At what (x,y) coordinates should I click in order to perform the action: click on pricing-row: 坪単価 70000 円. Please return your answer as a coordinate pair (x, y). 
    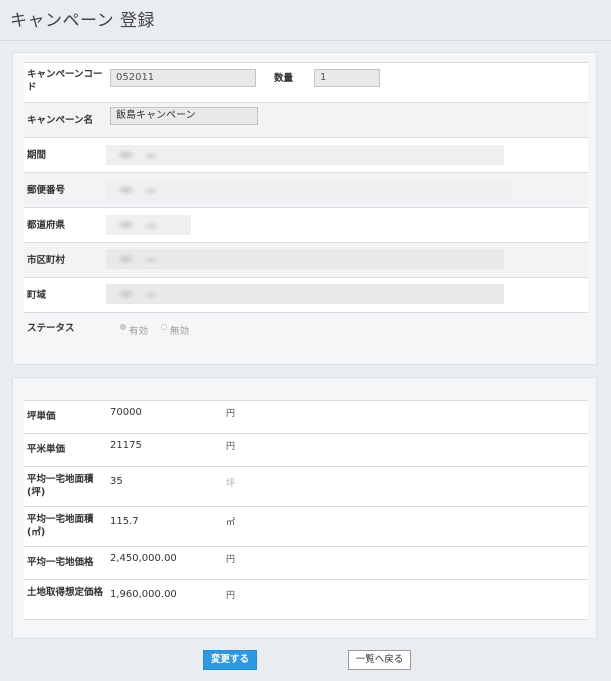
    Looking at the image, I should click on (306, 417).